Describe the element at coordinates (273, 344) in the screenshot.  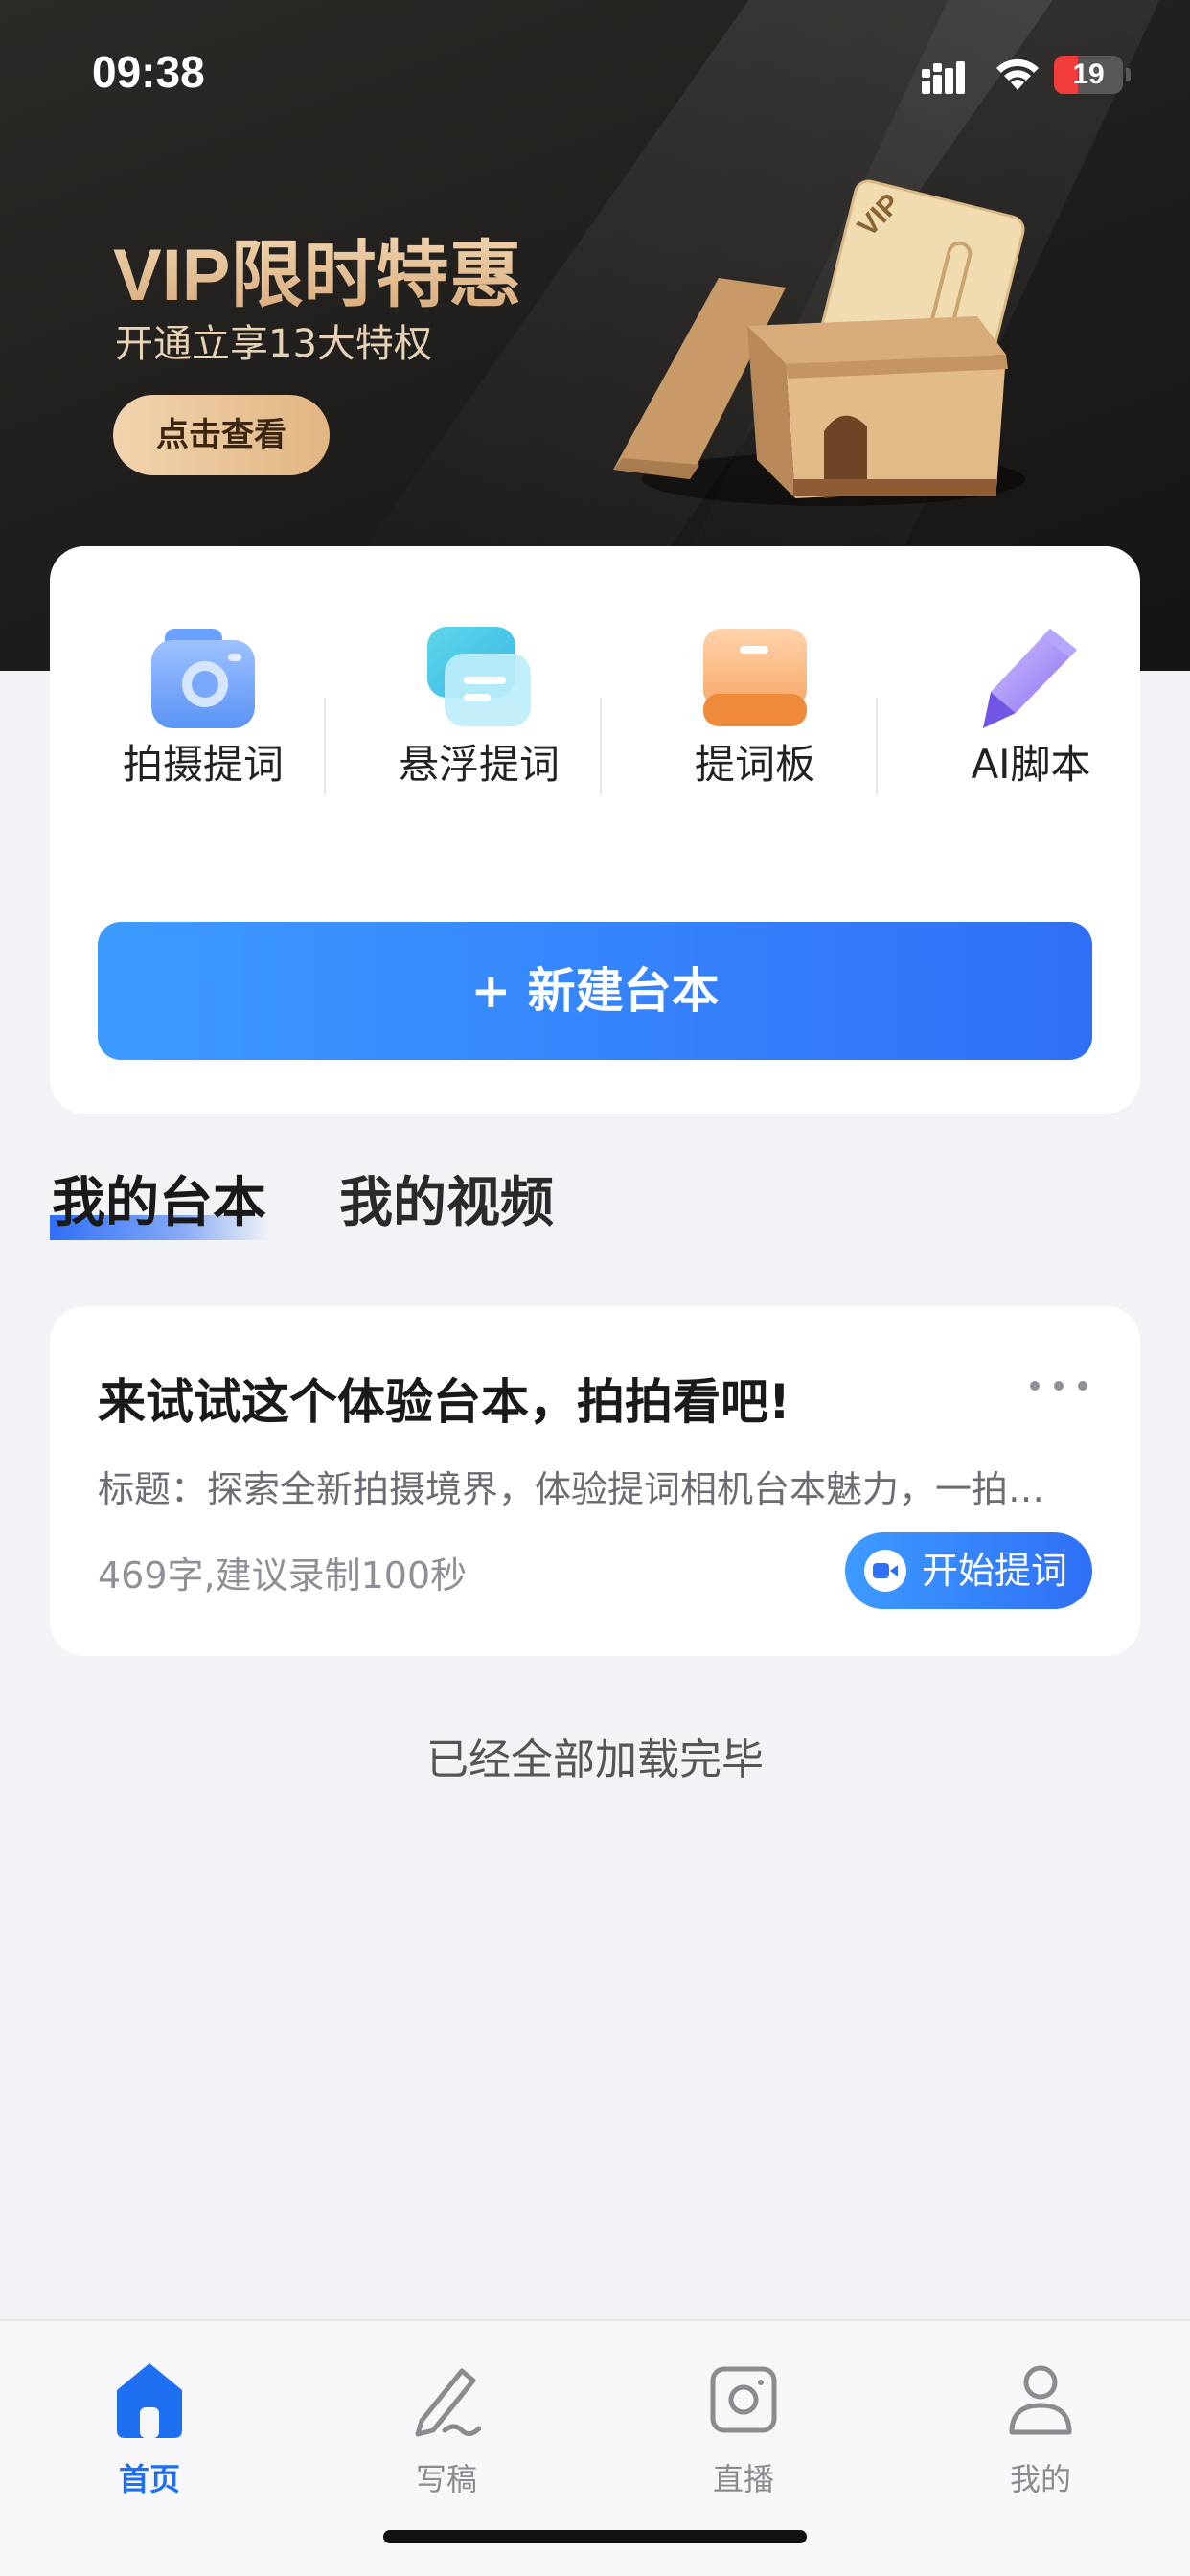
I see `promo-subtitle: 开通立享13大特权` at that location.